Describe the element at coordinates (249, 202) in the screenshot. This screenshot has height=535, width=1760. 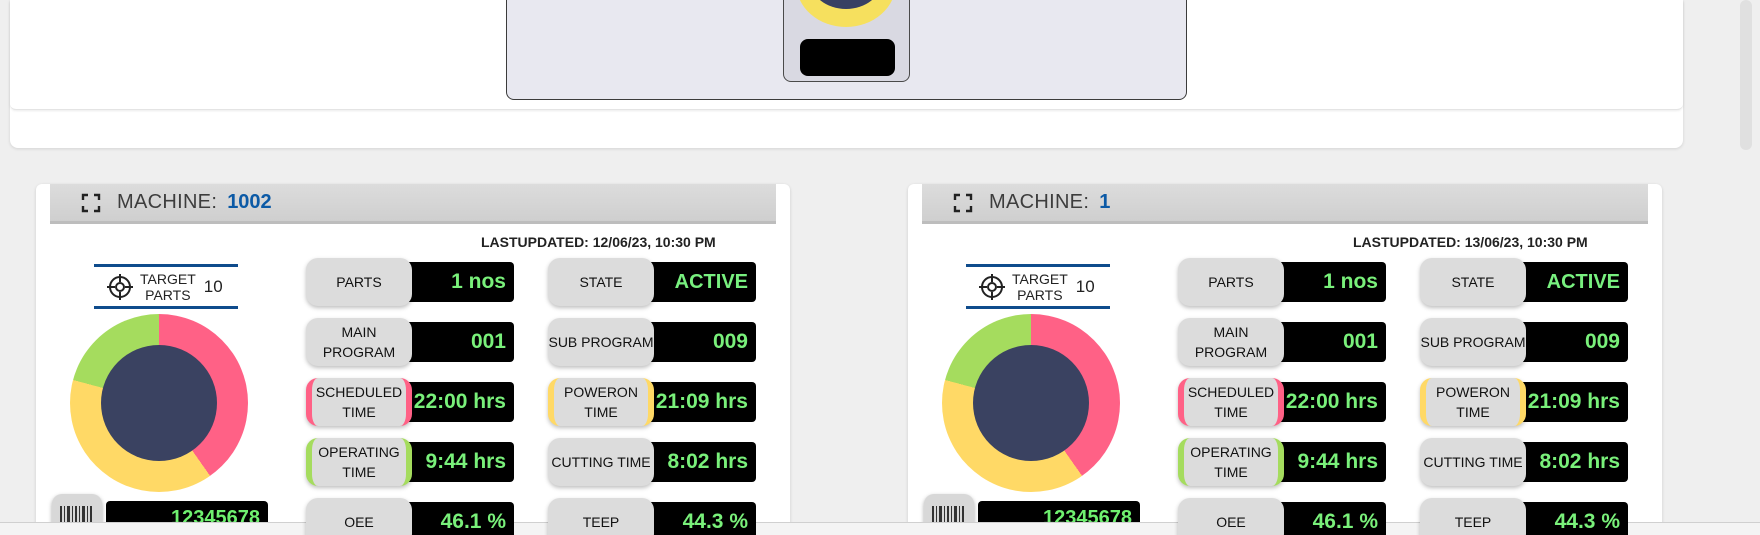
I see `machine-id: 1002` at that location.